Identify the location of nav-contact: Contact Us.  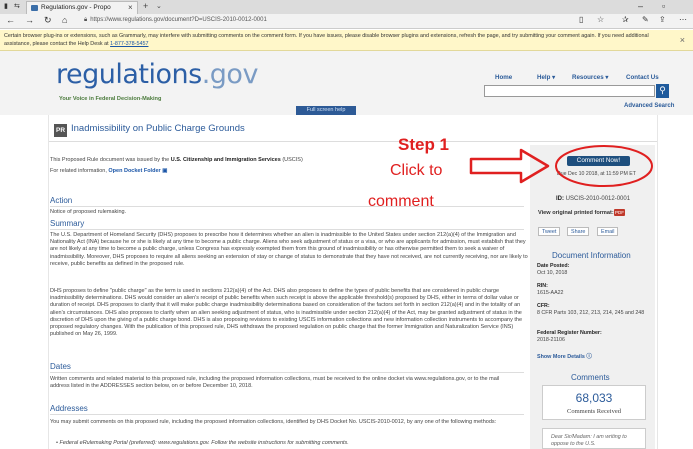
(642, 77).